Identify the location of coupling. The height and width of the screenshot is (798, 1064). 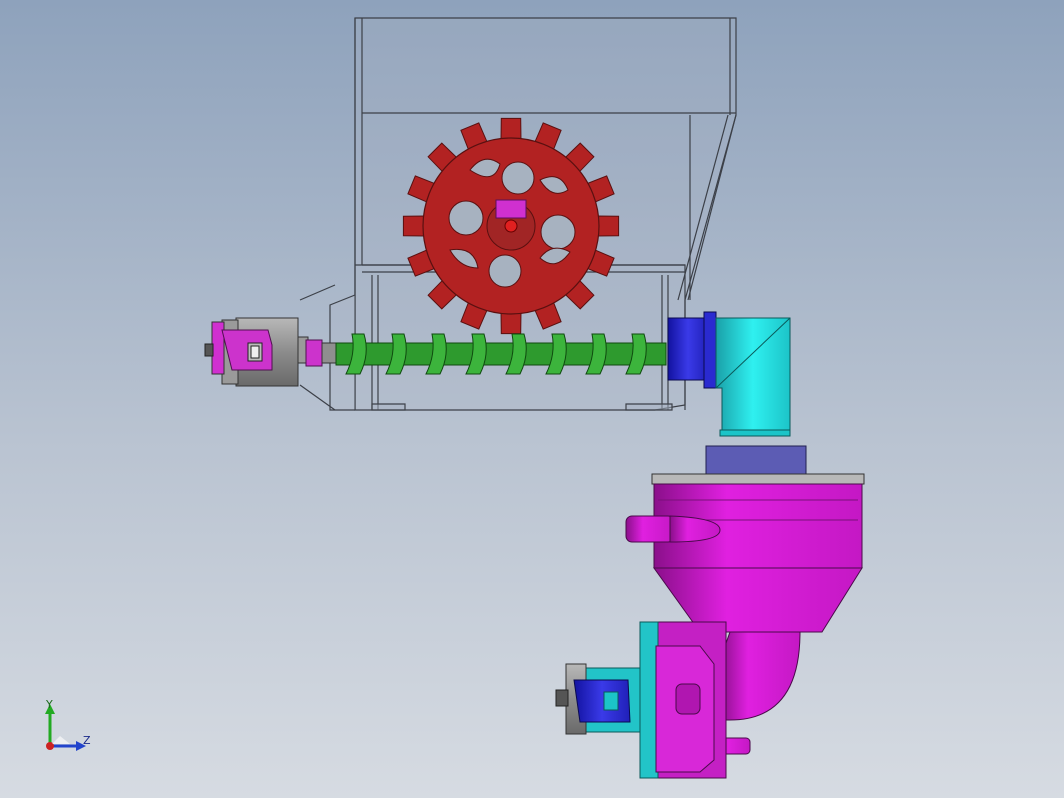
(321, 353).